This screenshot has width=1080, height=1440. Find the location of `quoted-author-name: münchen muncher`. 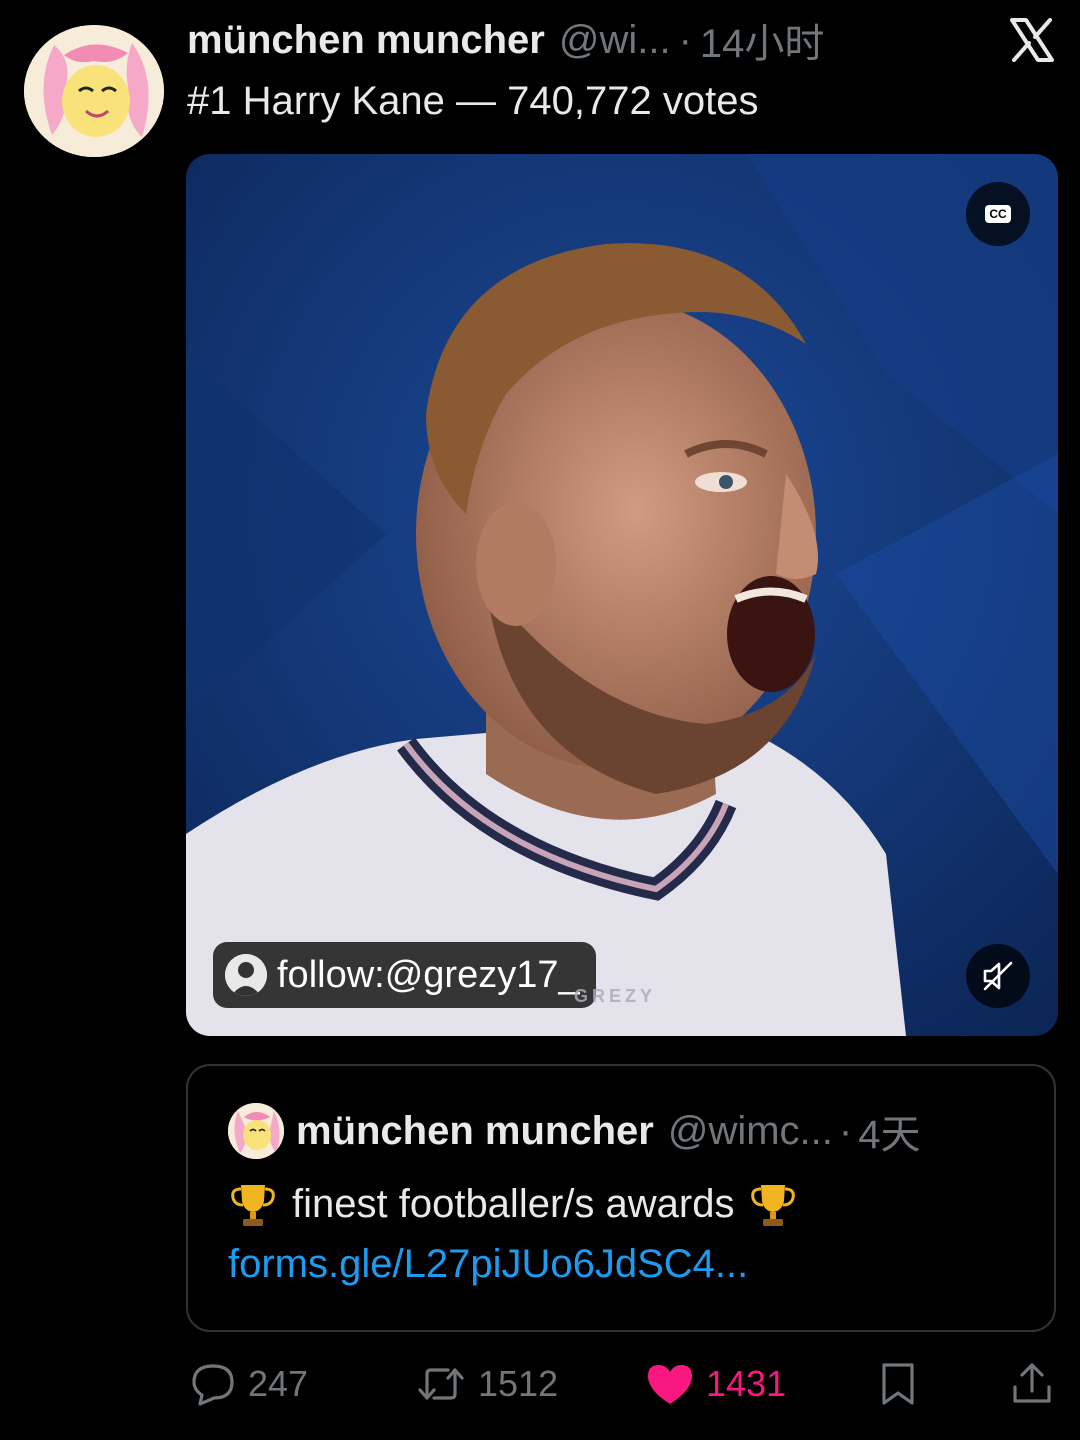

quoted-author-name: münchen muncher is located at coordinates (475, 1130).